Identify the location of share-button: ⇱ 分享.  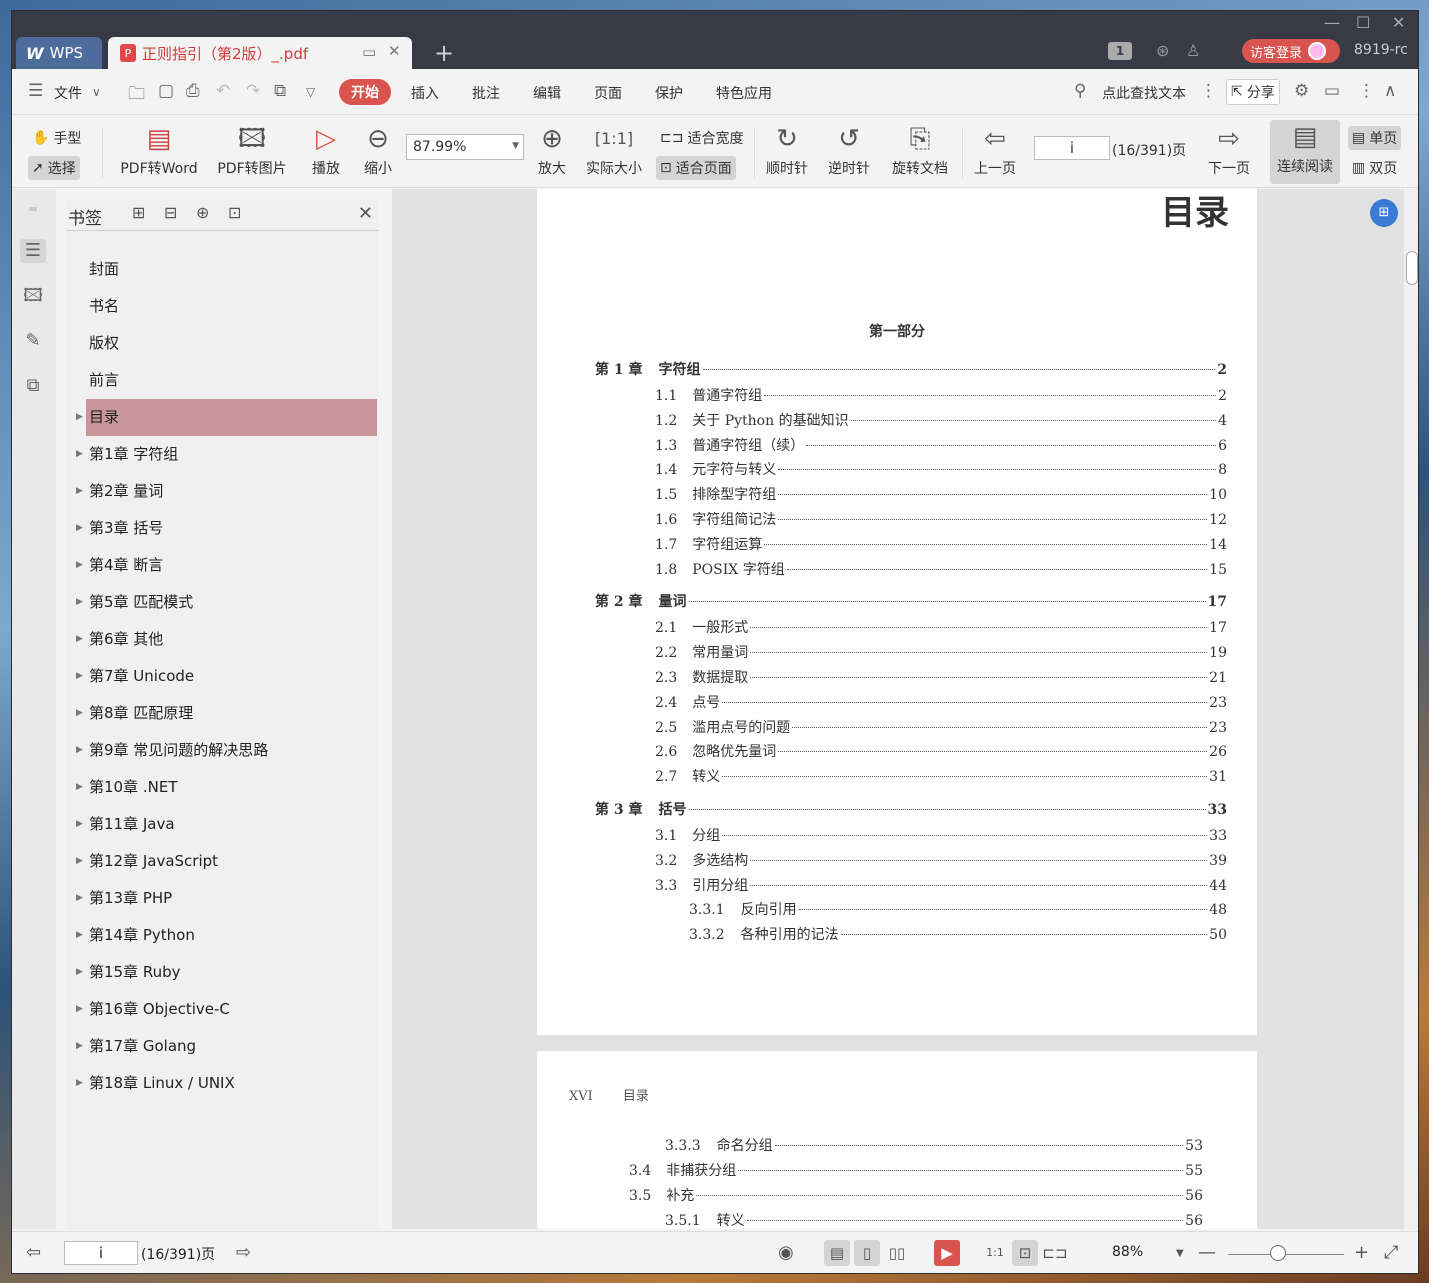
(1253, 92).